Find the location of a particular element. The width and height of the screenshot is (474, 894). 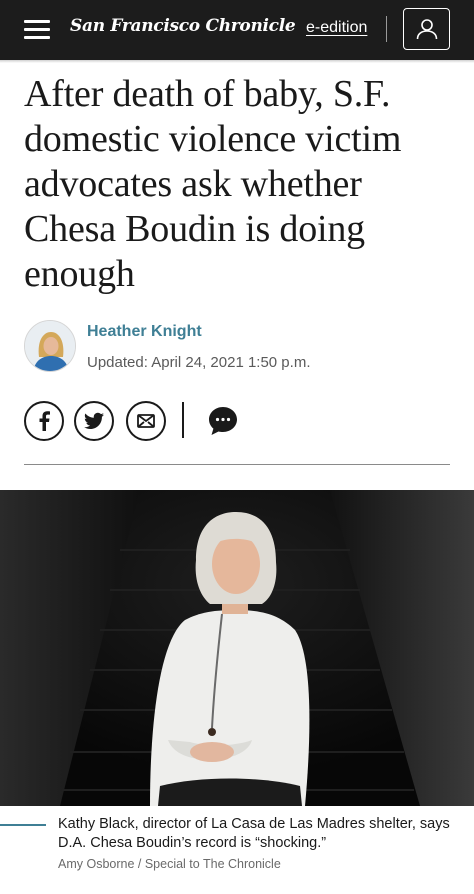

account-button is located at coordinates (426, 29).